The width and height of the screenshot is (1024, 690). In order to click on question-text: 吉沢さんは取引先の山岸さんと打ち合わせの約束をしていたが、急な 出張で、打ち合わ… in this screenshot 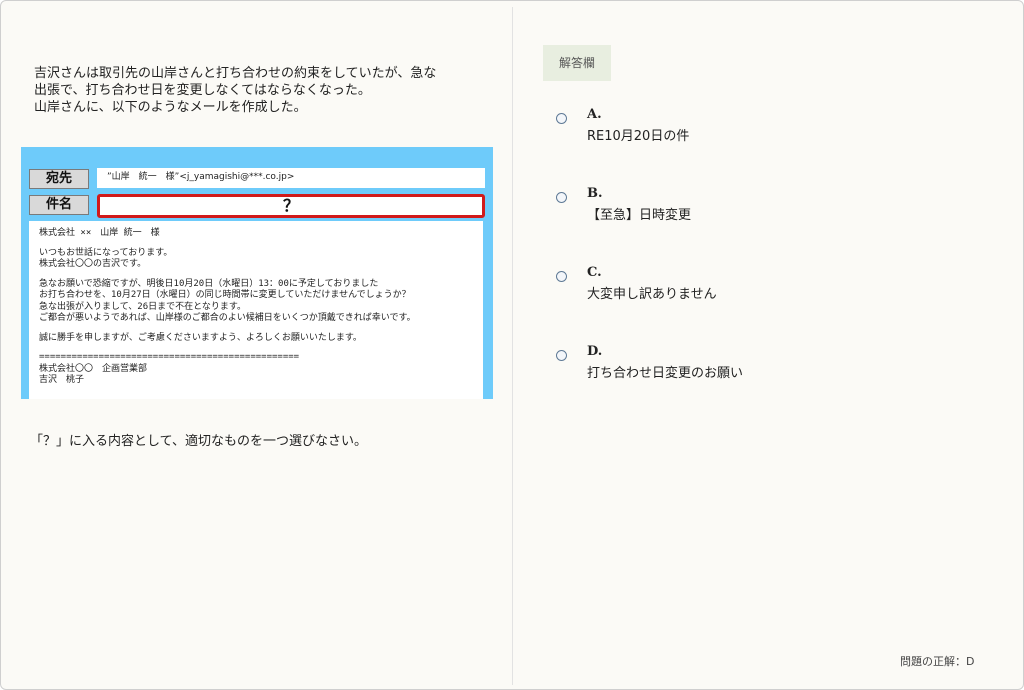, I will do `click(264, 90)`.